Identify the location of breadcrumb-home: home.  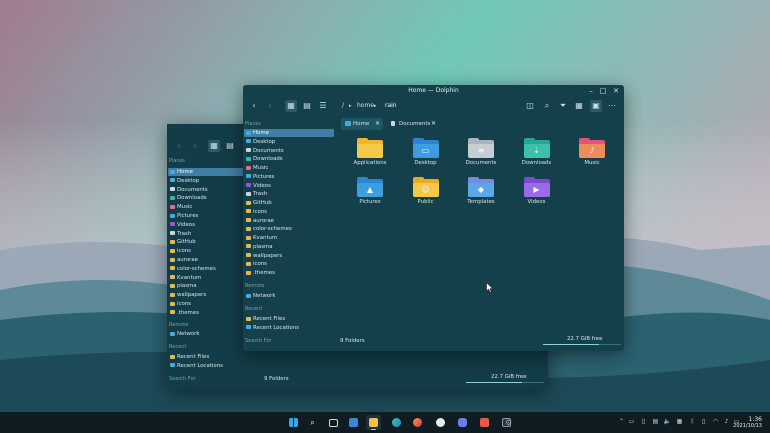
(365, 106).